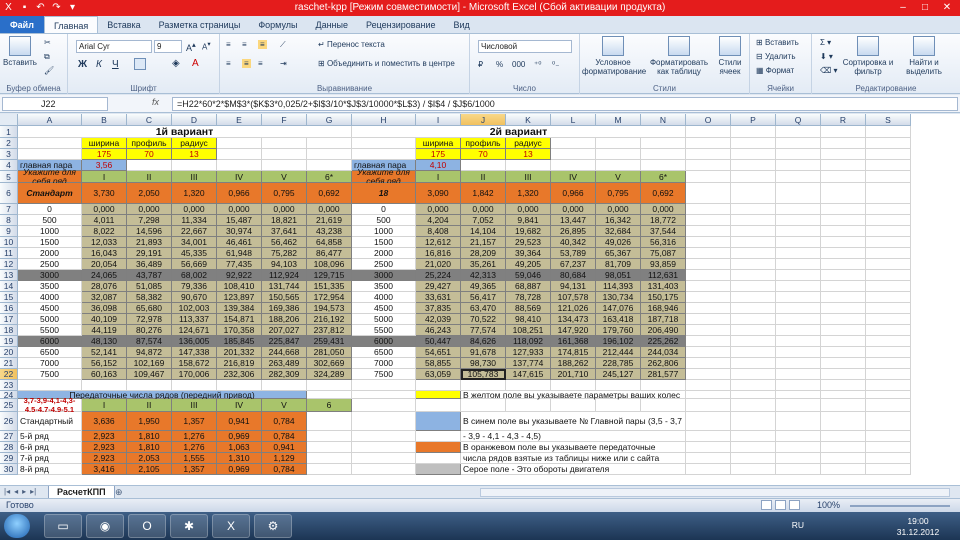 The image size is (960, 540). Describe the element at coordinates (438, 374) in the screenshot. I see `speed-cell: 63,059` at that location.